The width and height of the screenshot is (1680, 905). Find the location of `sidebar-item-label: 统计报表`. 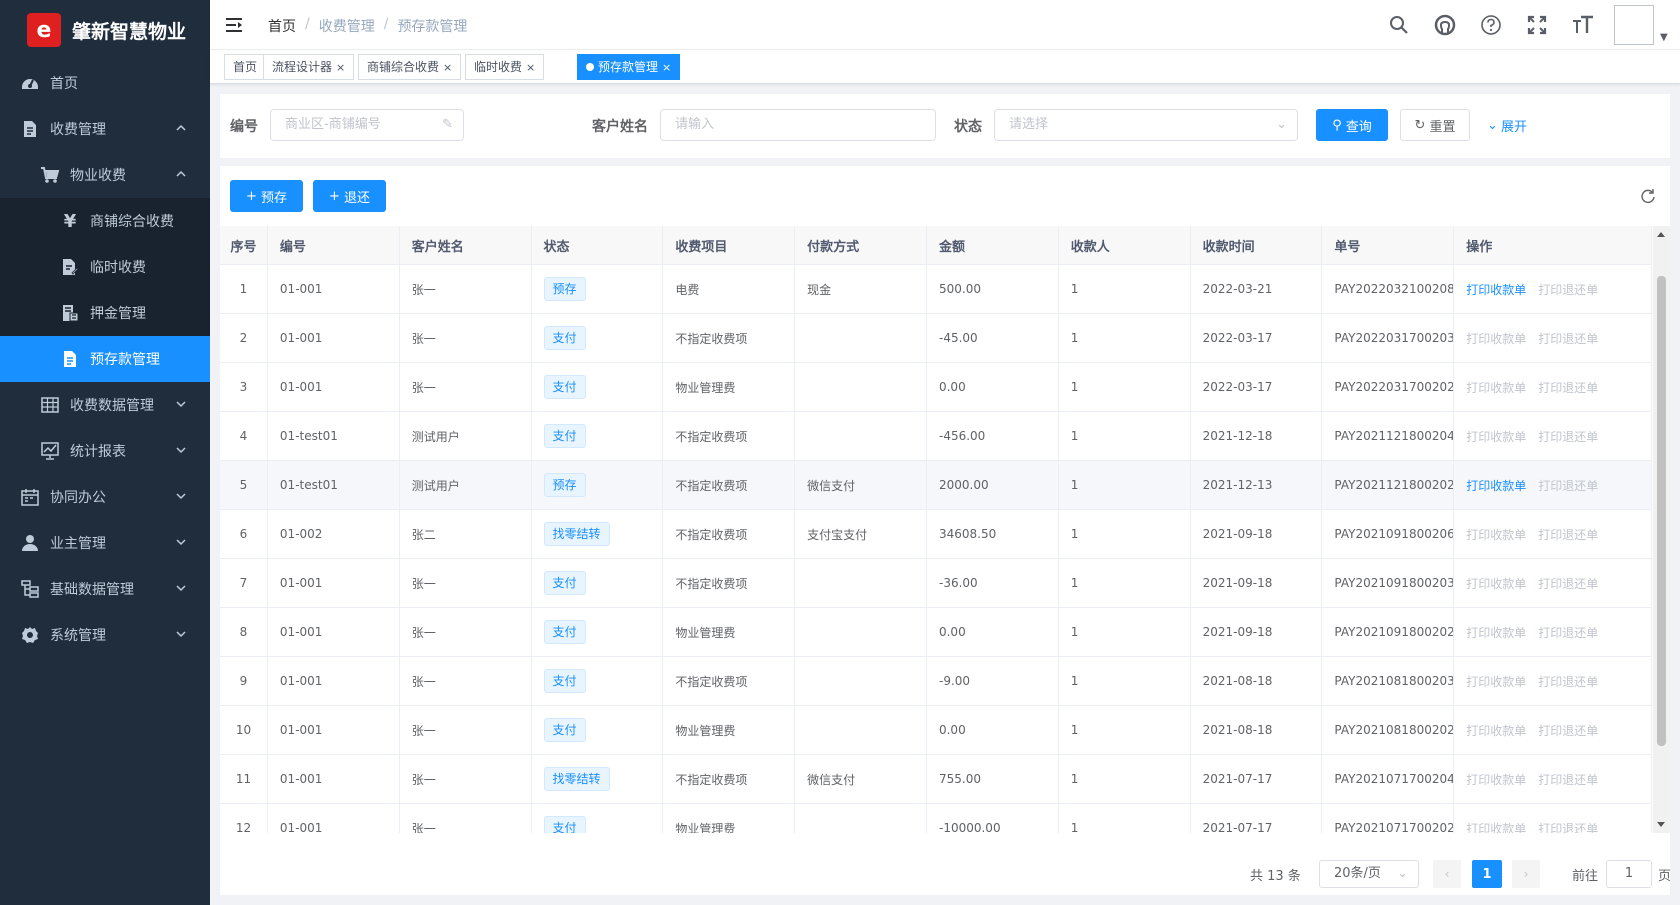

sidebar-item-label: 统计报表 is located at coordinates (98, 452).